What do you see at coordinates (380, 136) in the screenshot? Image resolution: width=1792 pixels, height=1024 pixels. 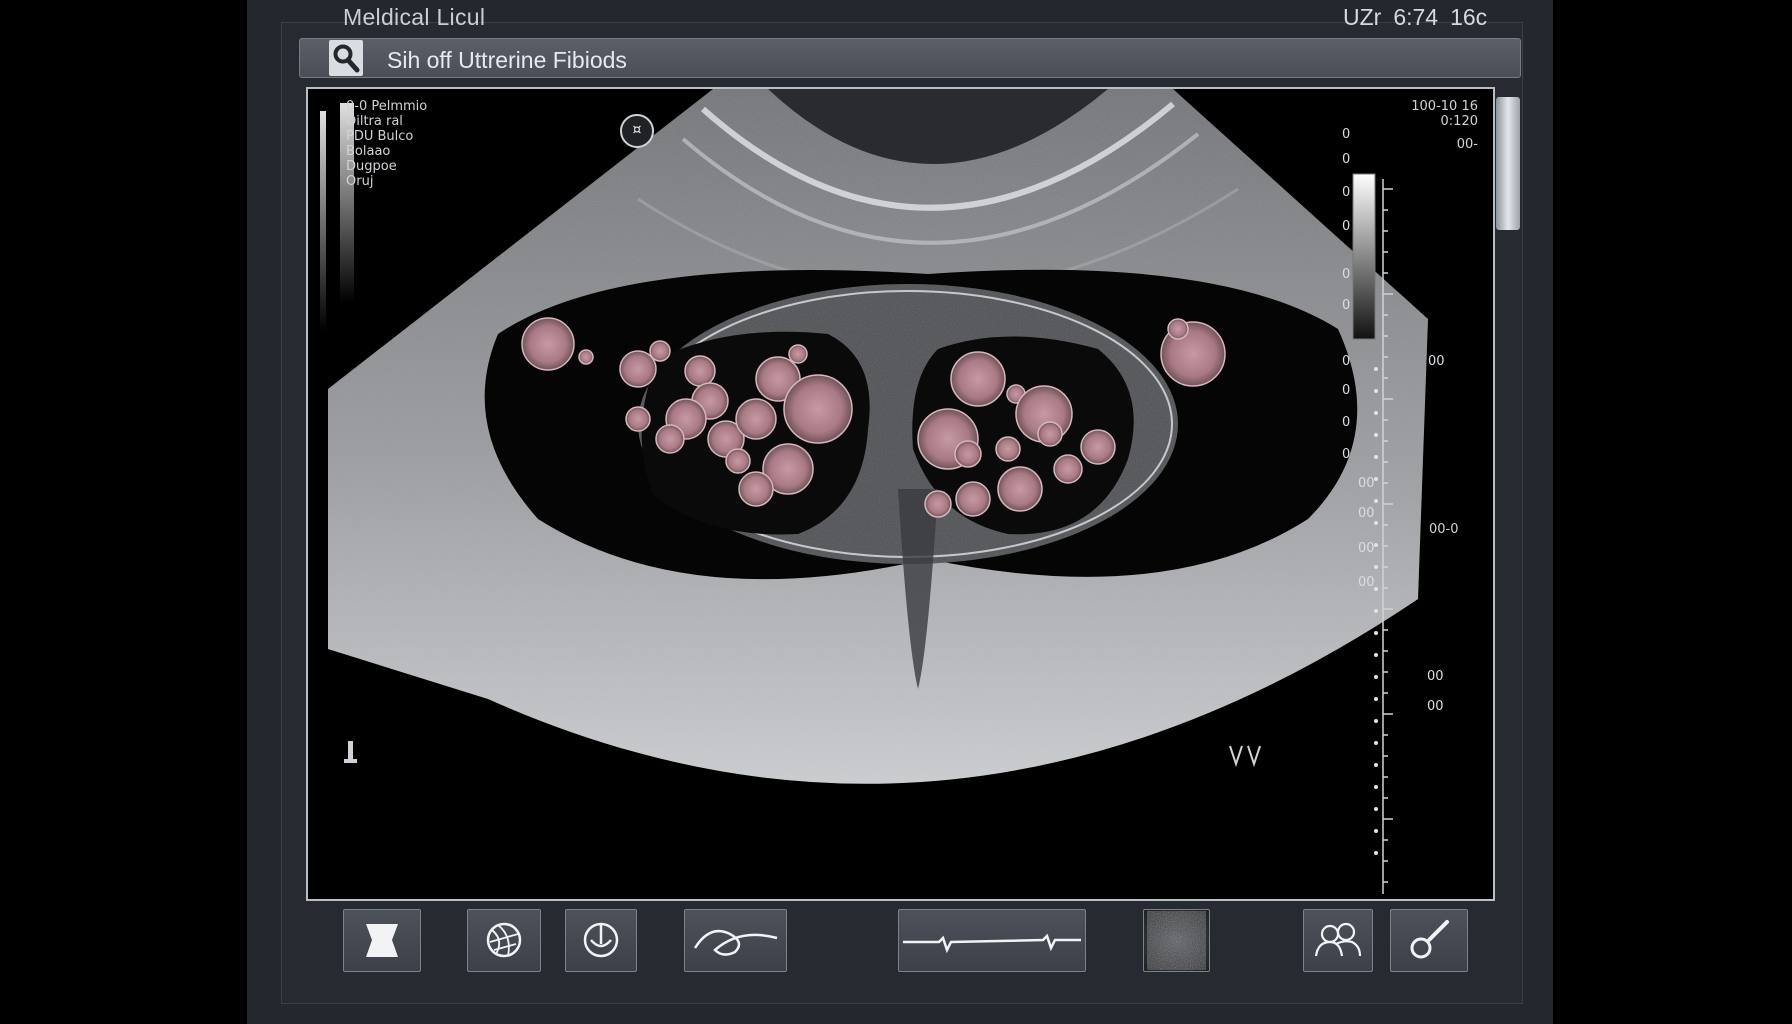 I see `param-line: PDU Bulco` at bounding box center [380, 136].